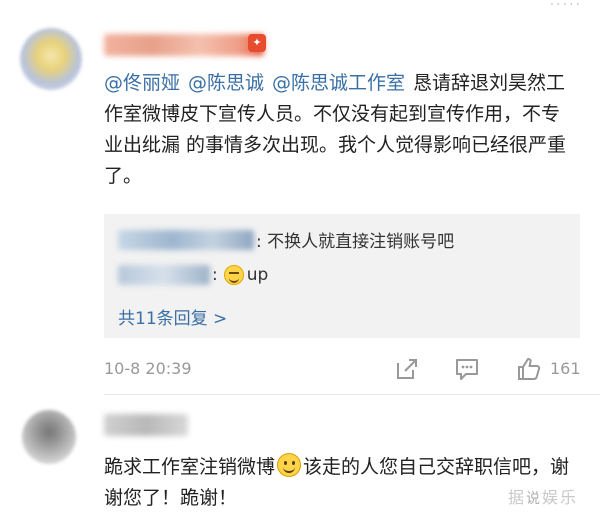  Describe the element at coordinates (407, 369) in the screenshot. I see `share-icon` at that location.